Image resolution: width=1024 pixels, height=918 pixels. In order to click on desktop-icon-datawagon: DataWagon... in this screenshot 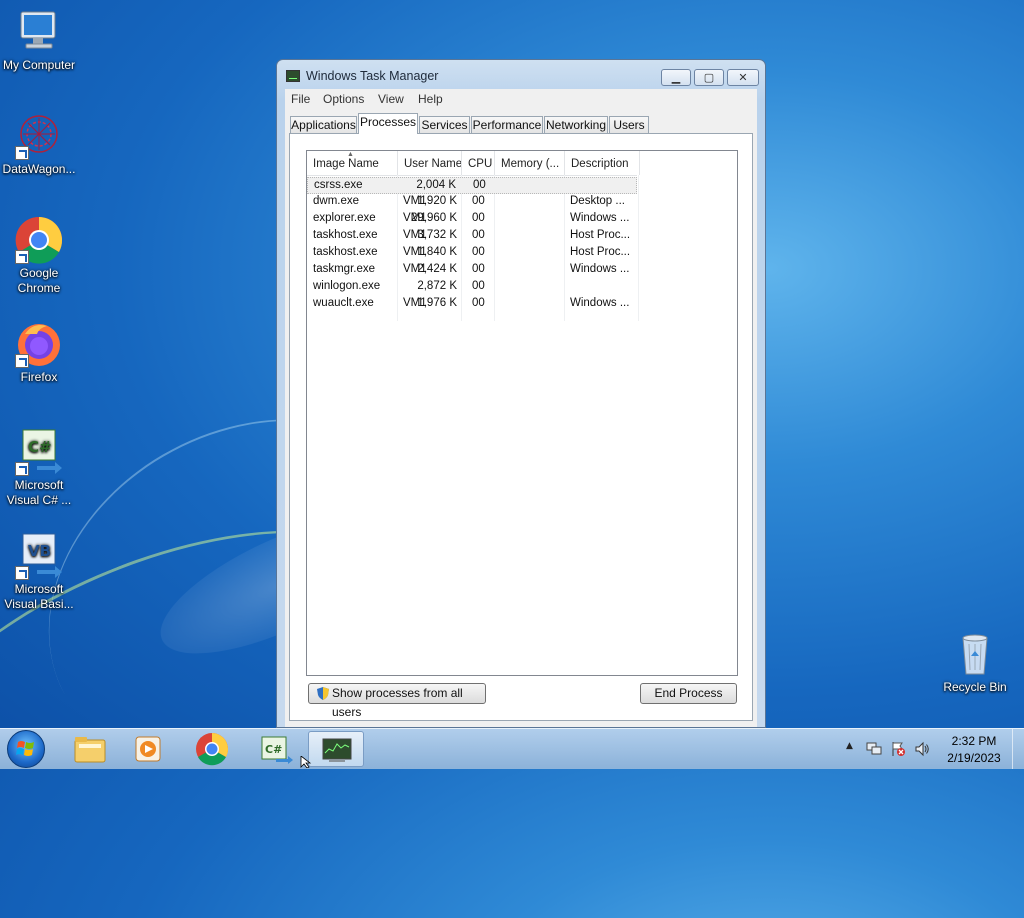, I will do `click(39, 144)`.